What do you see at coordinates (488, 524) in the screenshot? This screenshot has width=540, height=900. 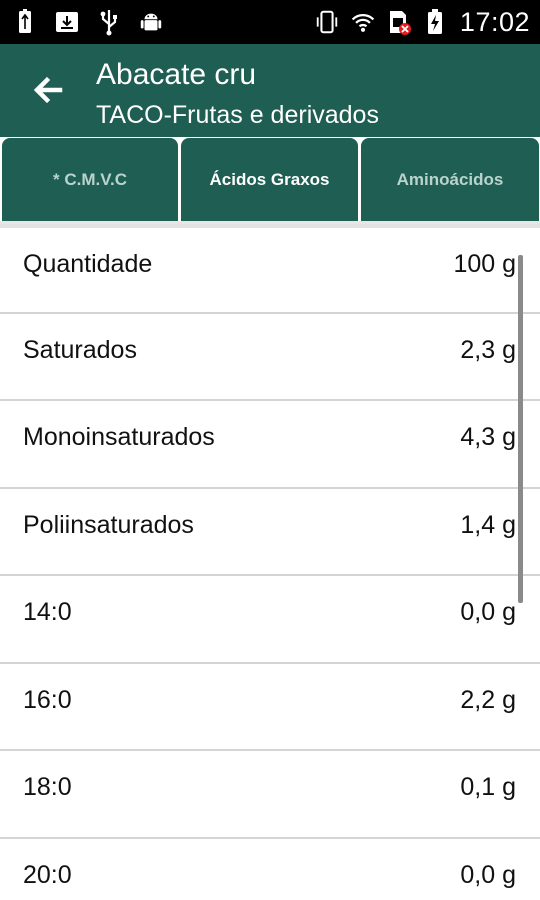 I see `row-value: 1,4 g` at bounding box center [488, 524].